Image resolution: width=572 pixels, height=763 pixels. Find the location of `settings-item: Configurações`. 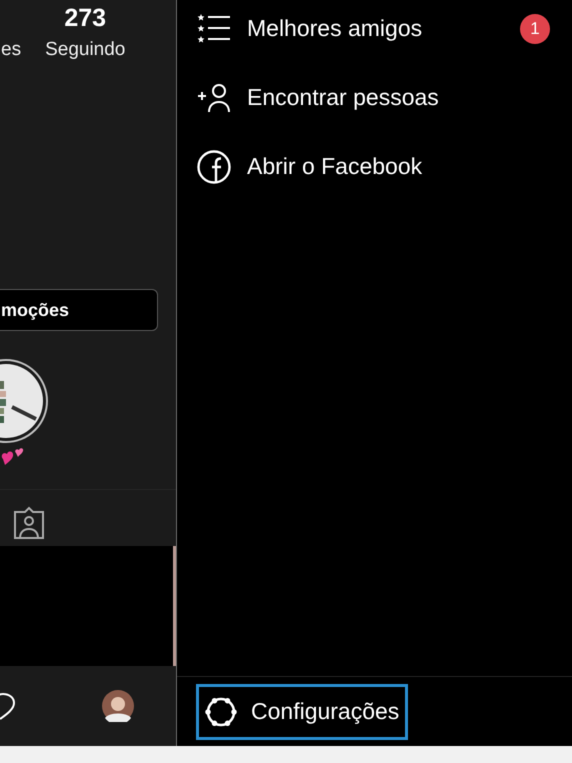

settings-item: Configurações is located at coordinates (302, 712).